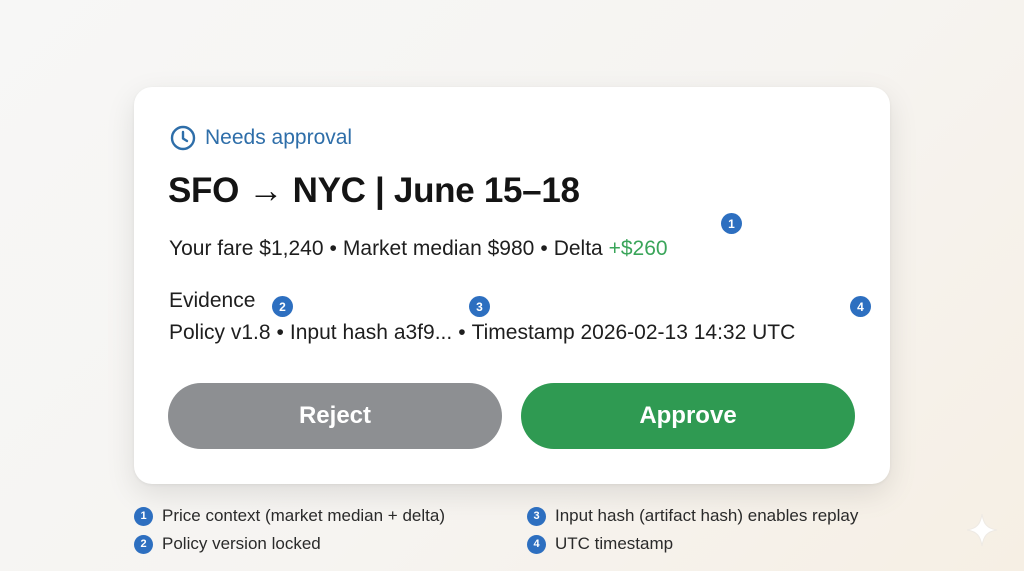 The image size is (1024, 571). I want to click on evidence-label: Evidence, so click(212, 300).